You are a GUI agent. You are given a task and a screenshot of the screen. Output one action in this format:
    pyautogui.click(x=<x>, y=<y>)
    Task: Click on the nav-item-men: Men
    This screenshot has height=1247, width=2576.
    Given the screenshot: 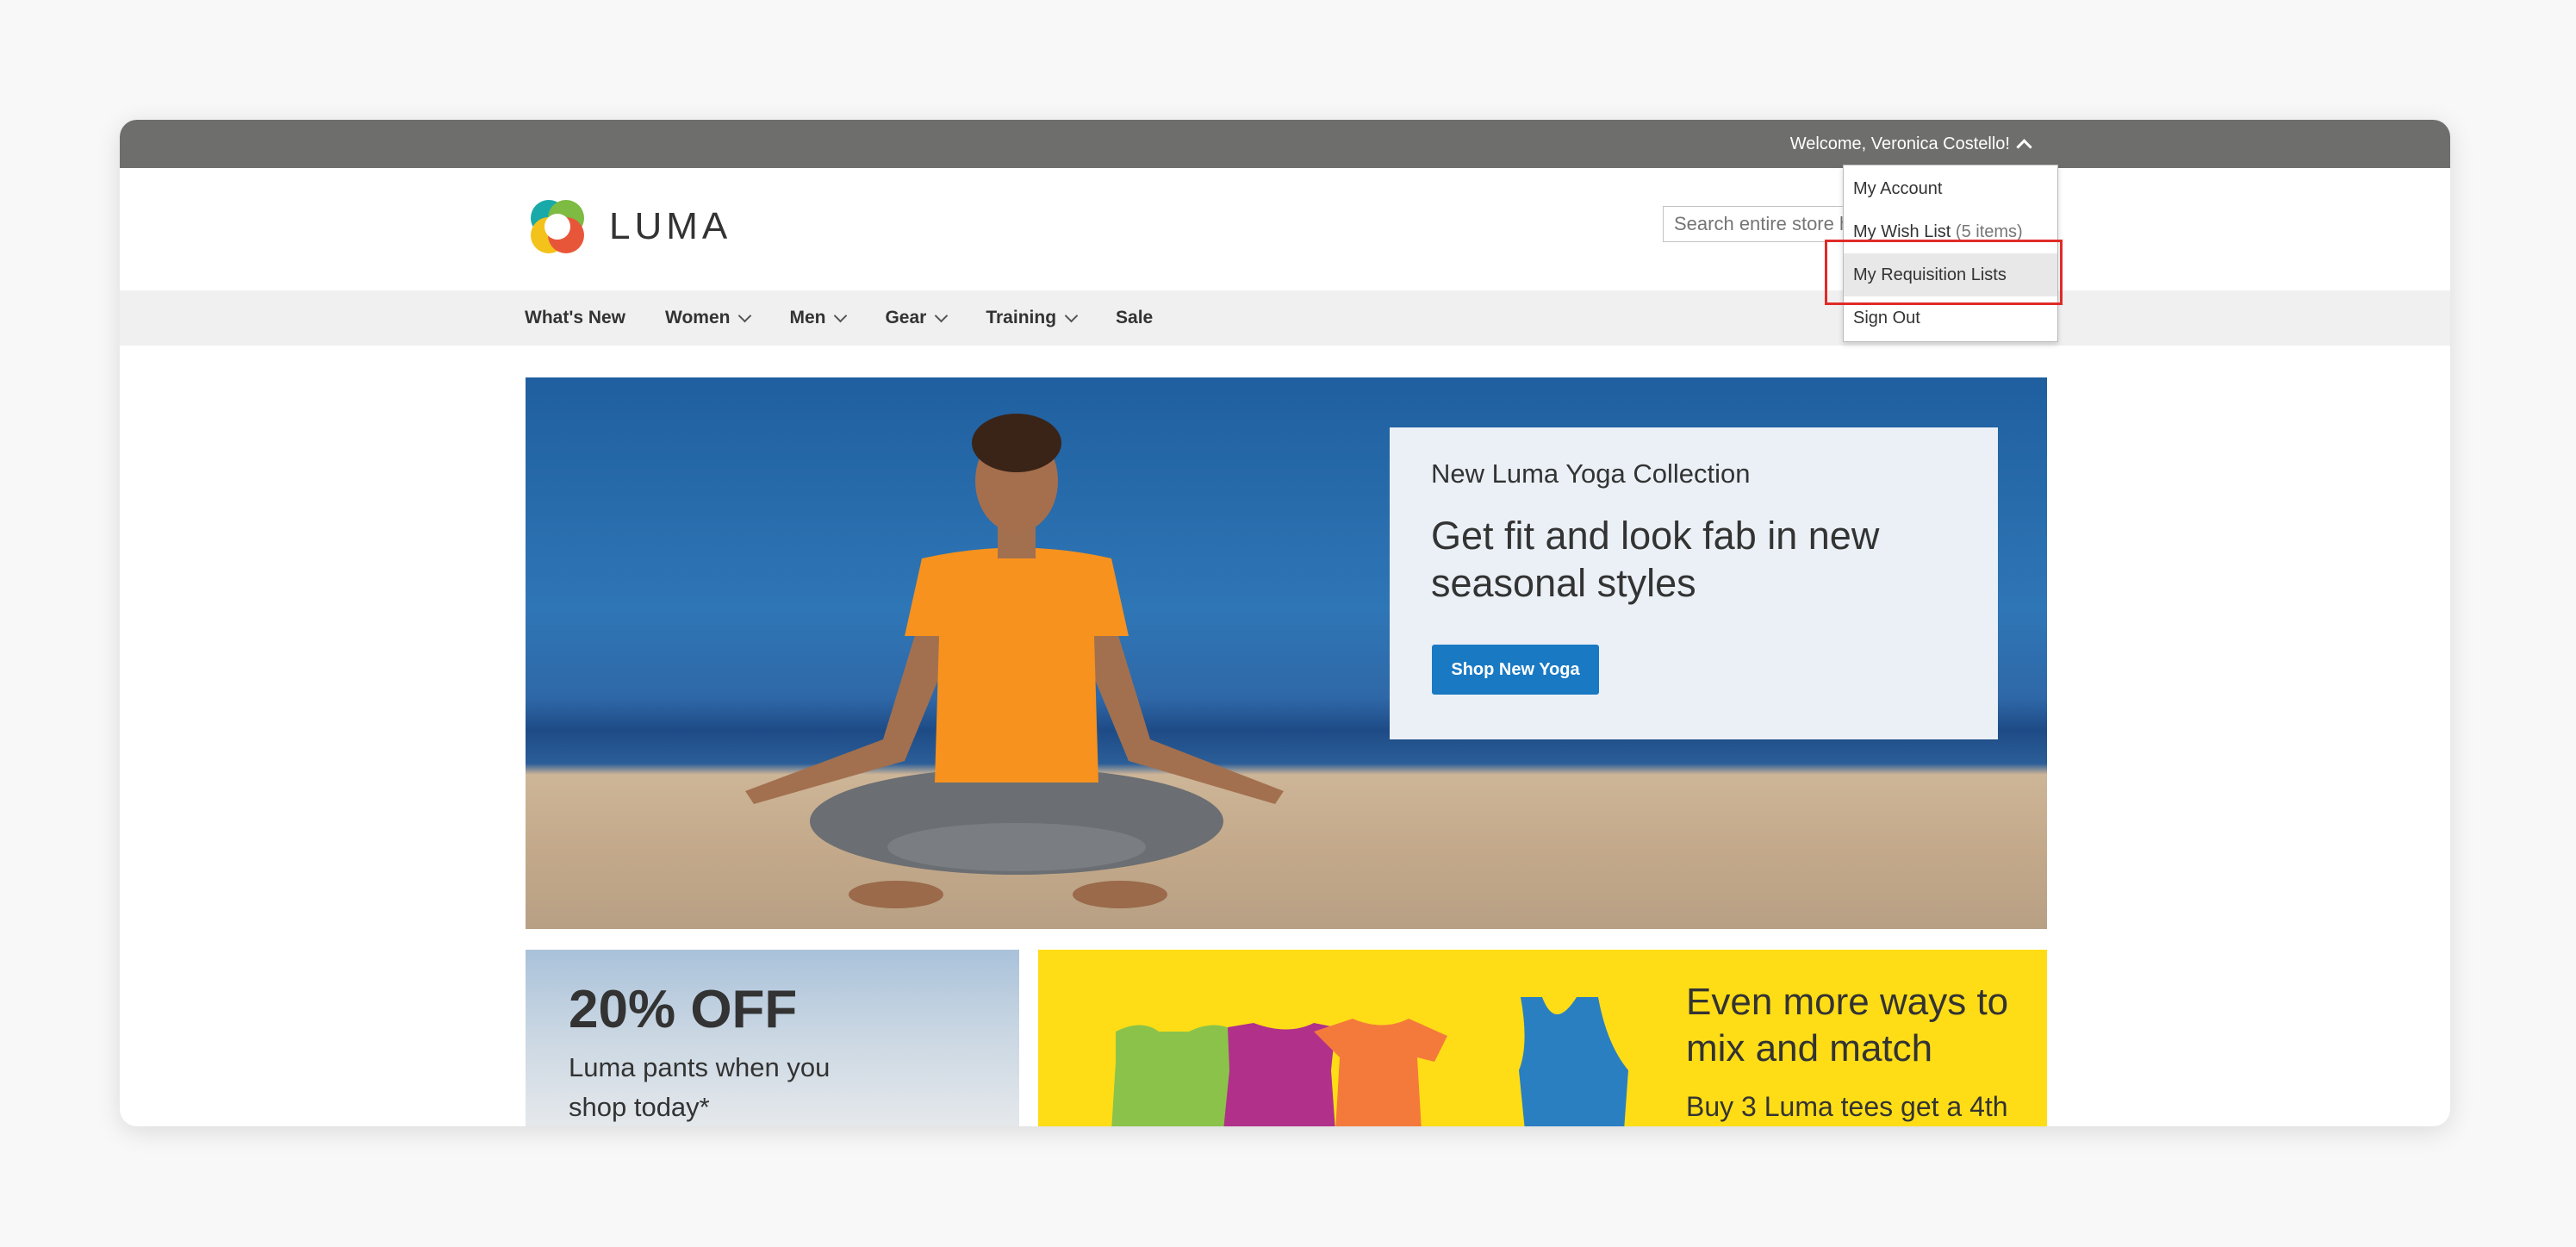 What is the action you would take?
    pyautogui.click(x=819, y=318)
    